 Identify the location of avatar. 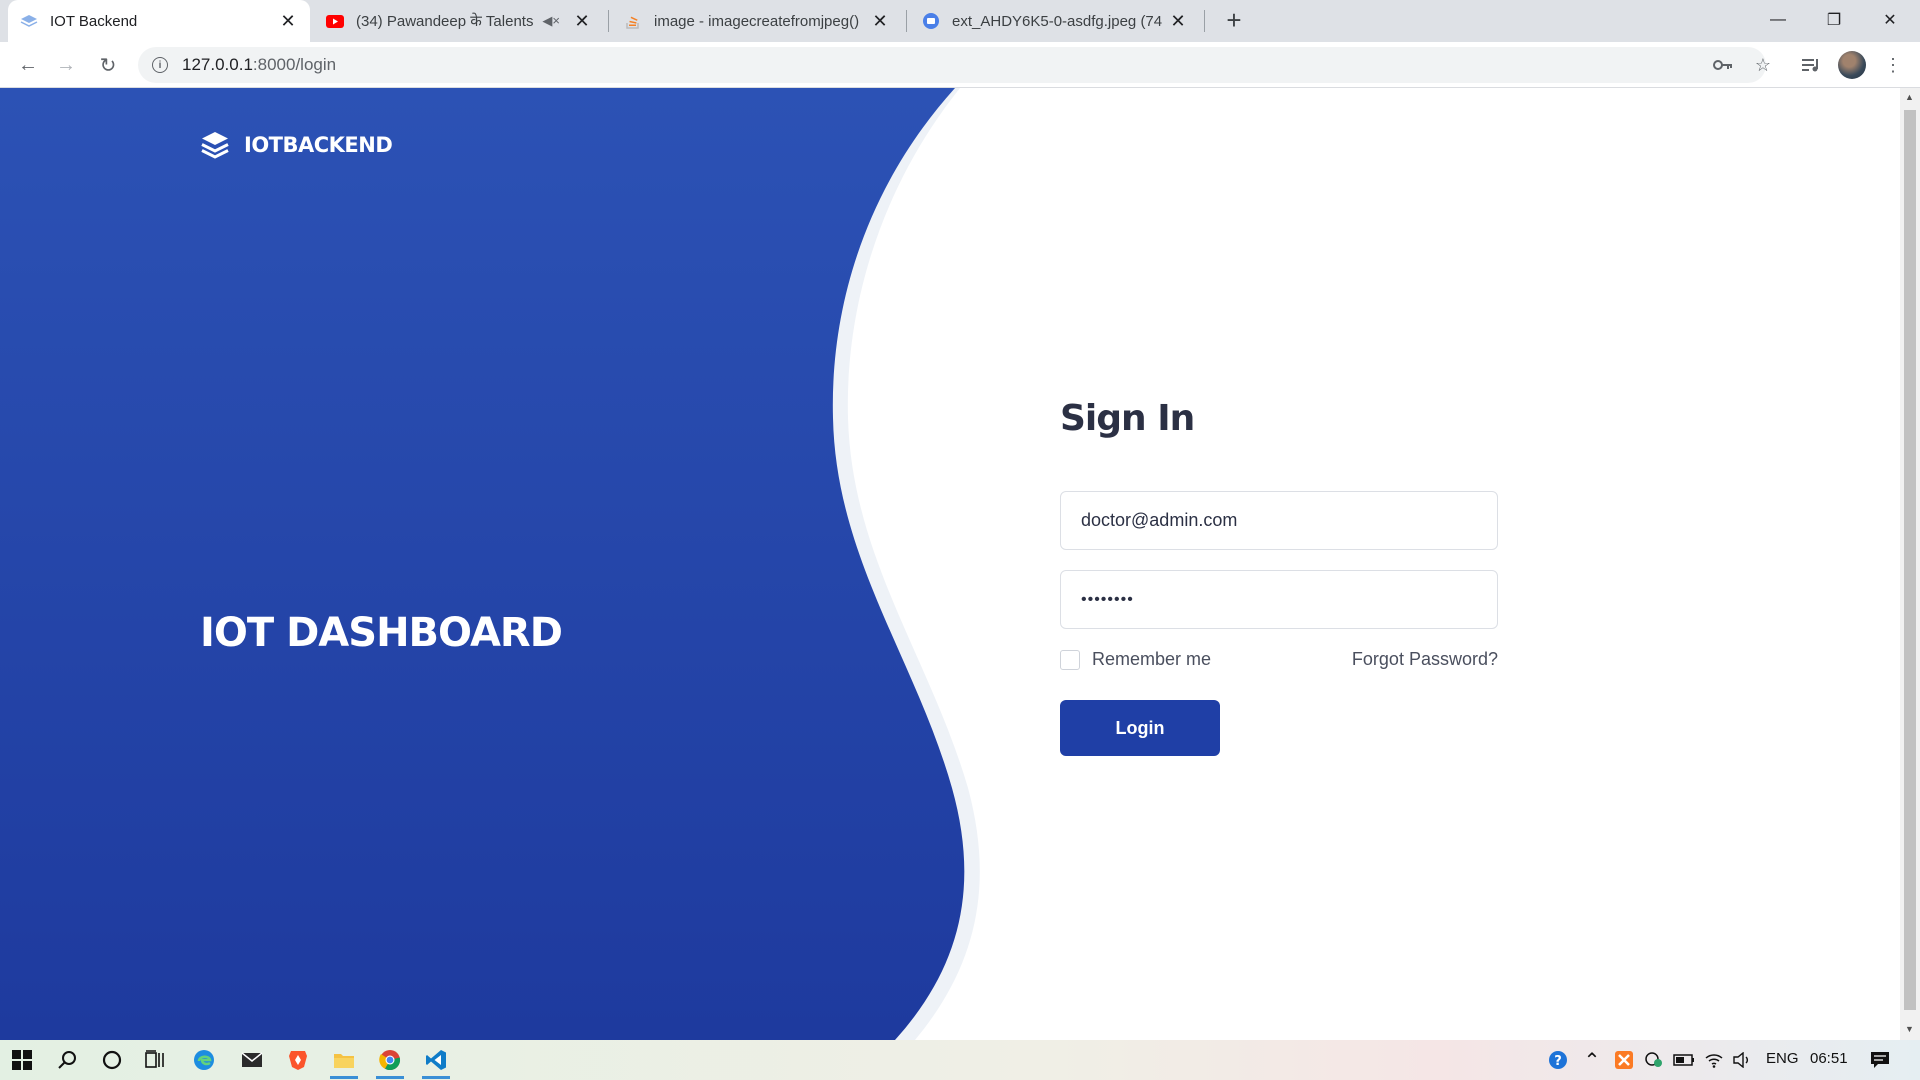
(1852, 65).